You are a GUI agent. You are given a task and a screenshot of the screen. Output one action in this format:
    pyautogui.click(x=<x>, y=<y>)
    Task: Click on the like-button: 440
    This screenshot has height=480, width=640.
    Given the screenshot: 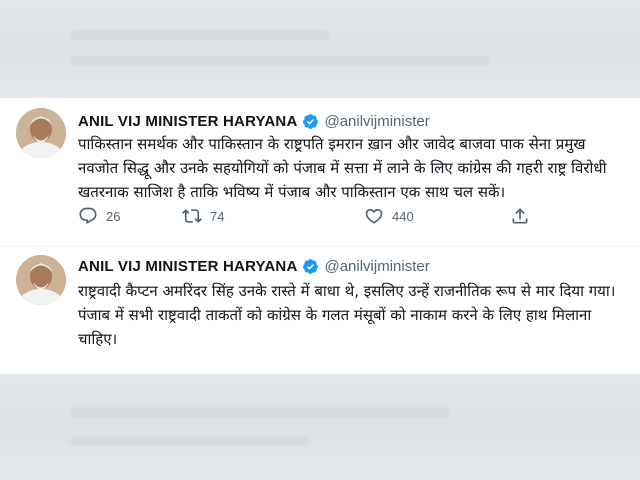 What is the action you would take?
    pyautogui.click(x=389, y=216)
    